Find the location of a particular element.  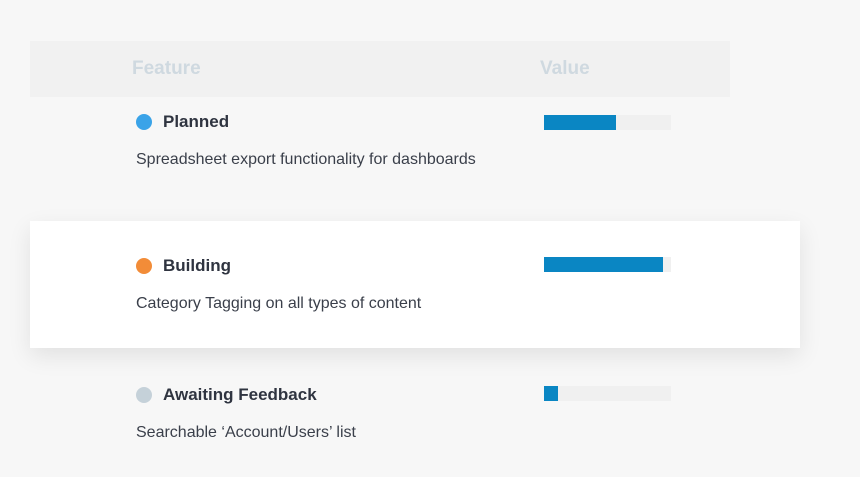

feature-description: Category Tagging on all types of content is located at coordinates (279, 303).